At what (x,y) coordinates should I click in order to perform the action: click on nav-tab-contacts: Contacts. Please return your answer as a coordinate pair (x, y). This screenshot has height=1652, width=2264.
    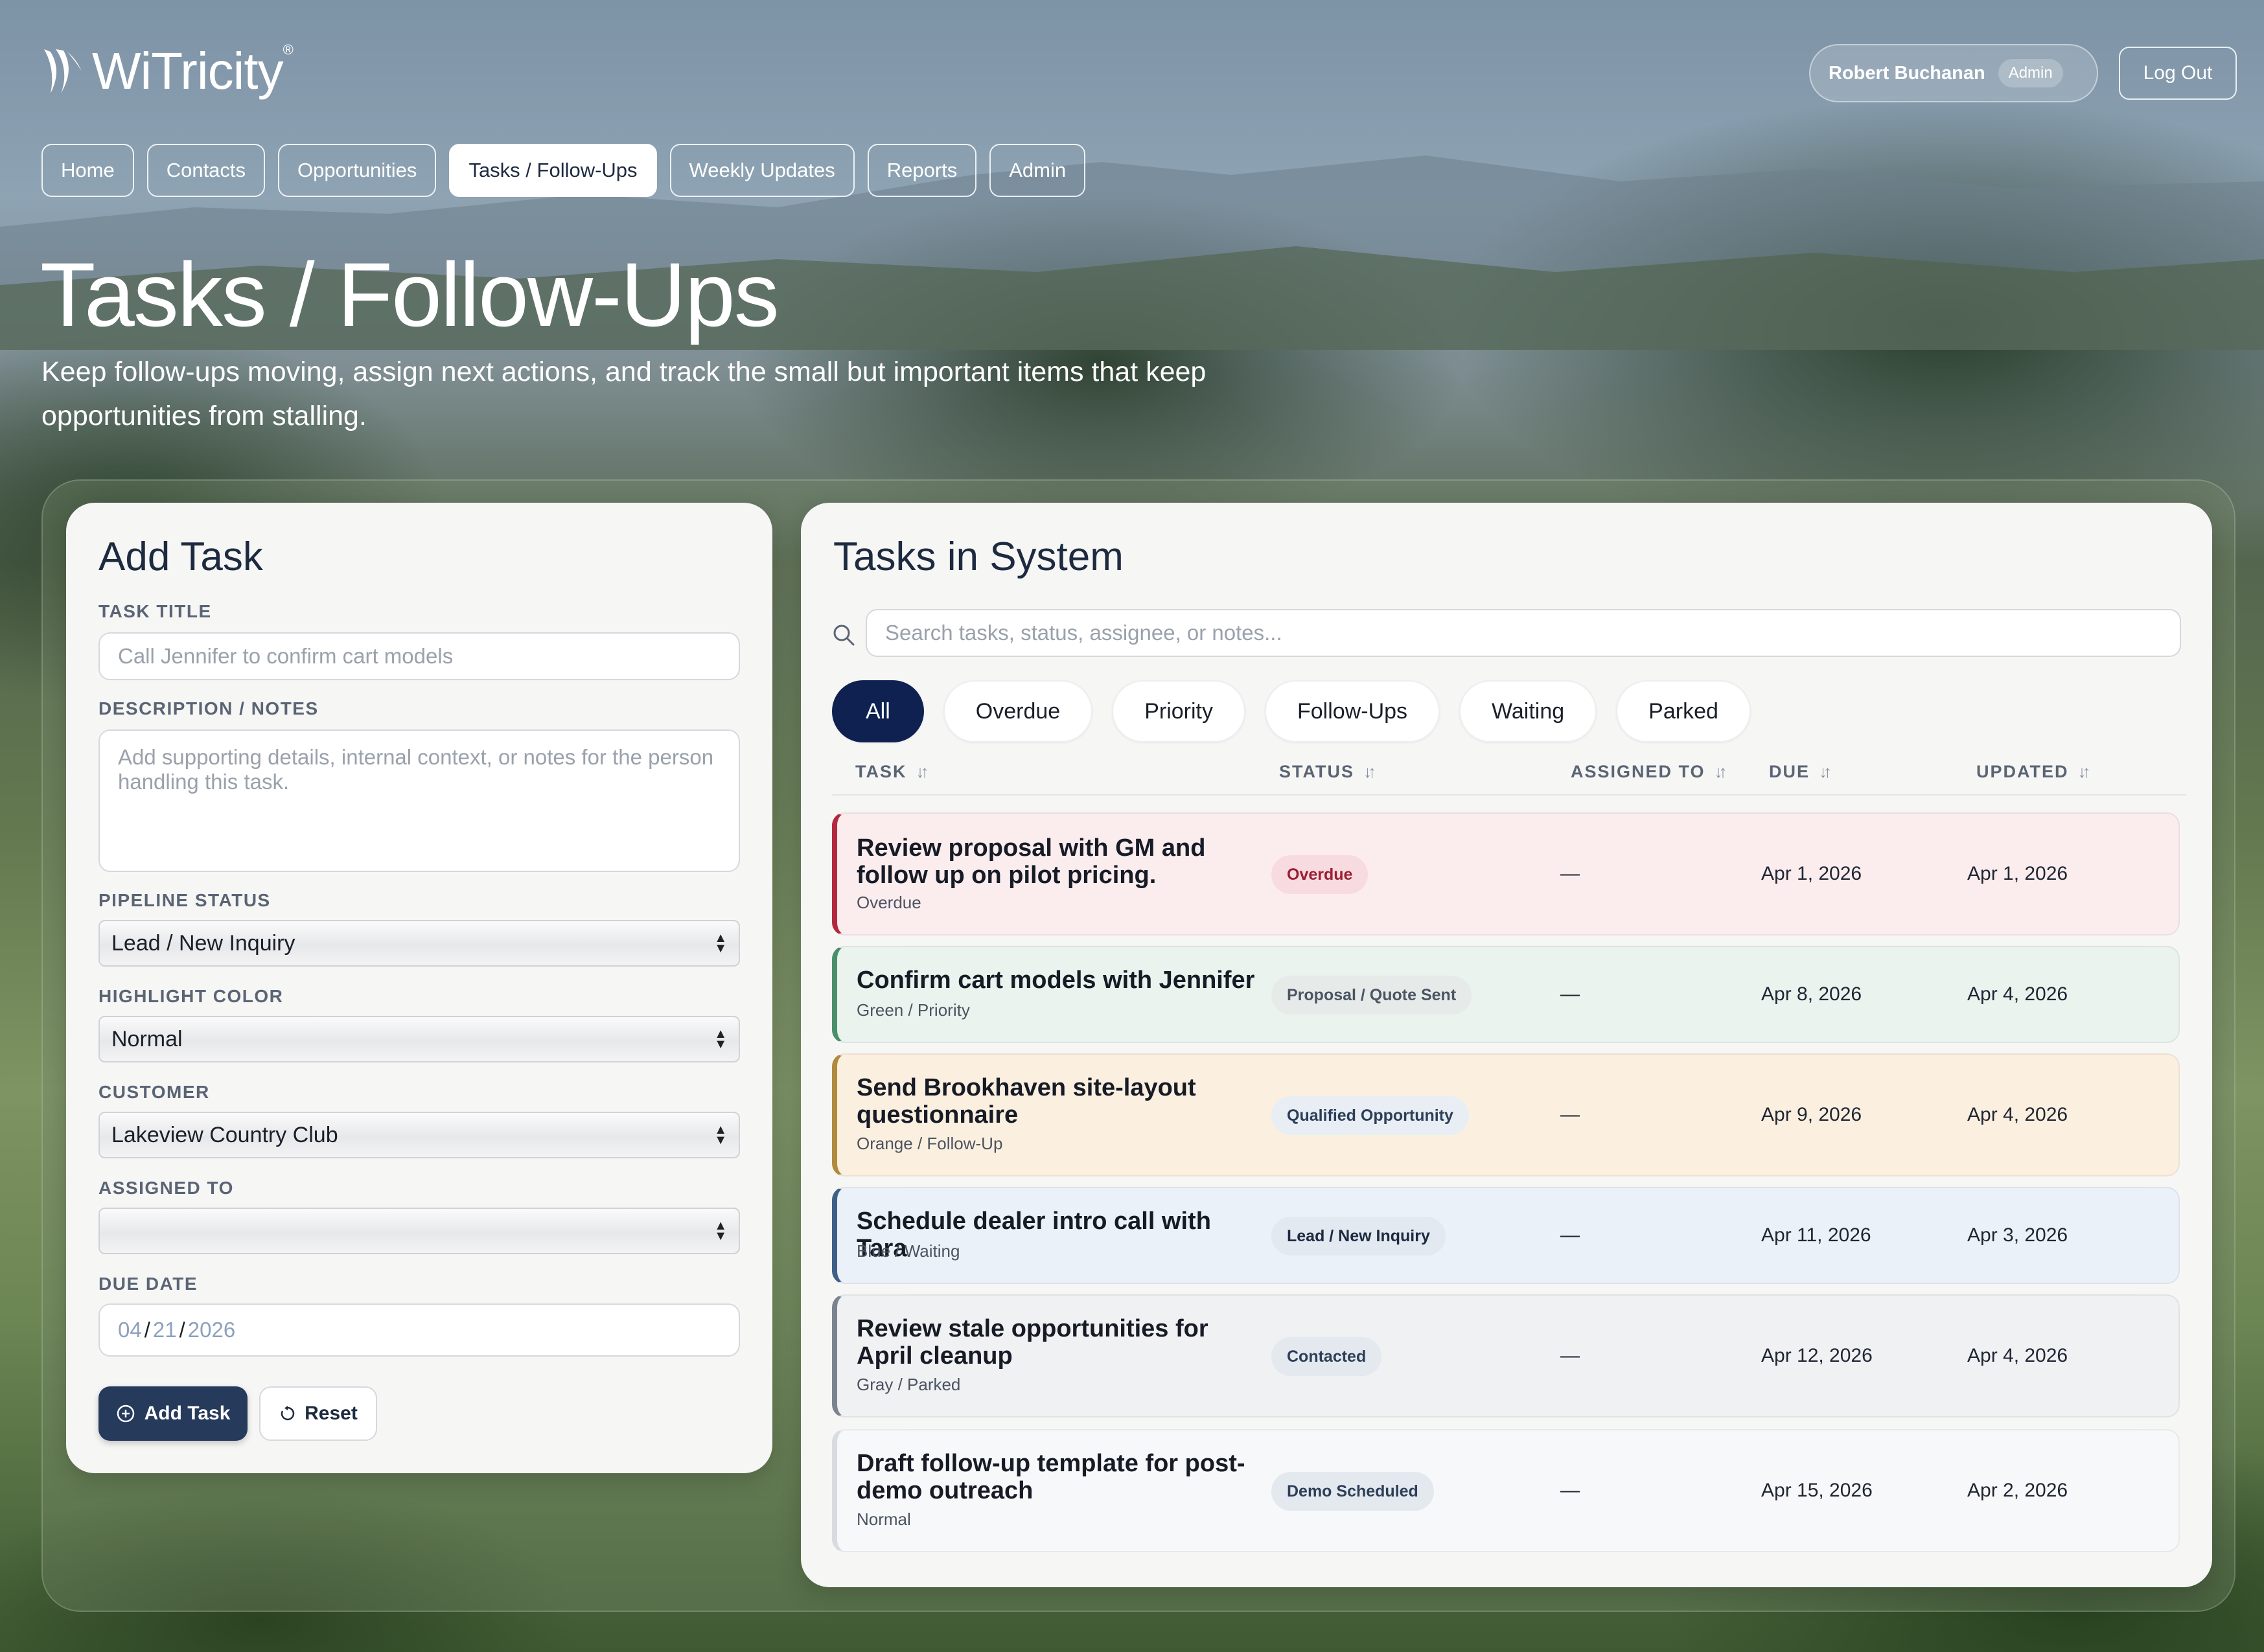
    Looking at the image, I should click on (206, 170).